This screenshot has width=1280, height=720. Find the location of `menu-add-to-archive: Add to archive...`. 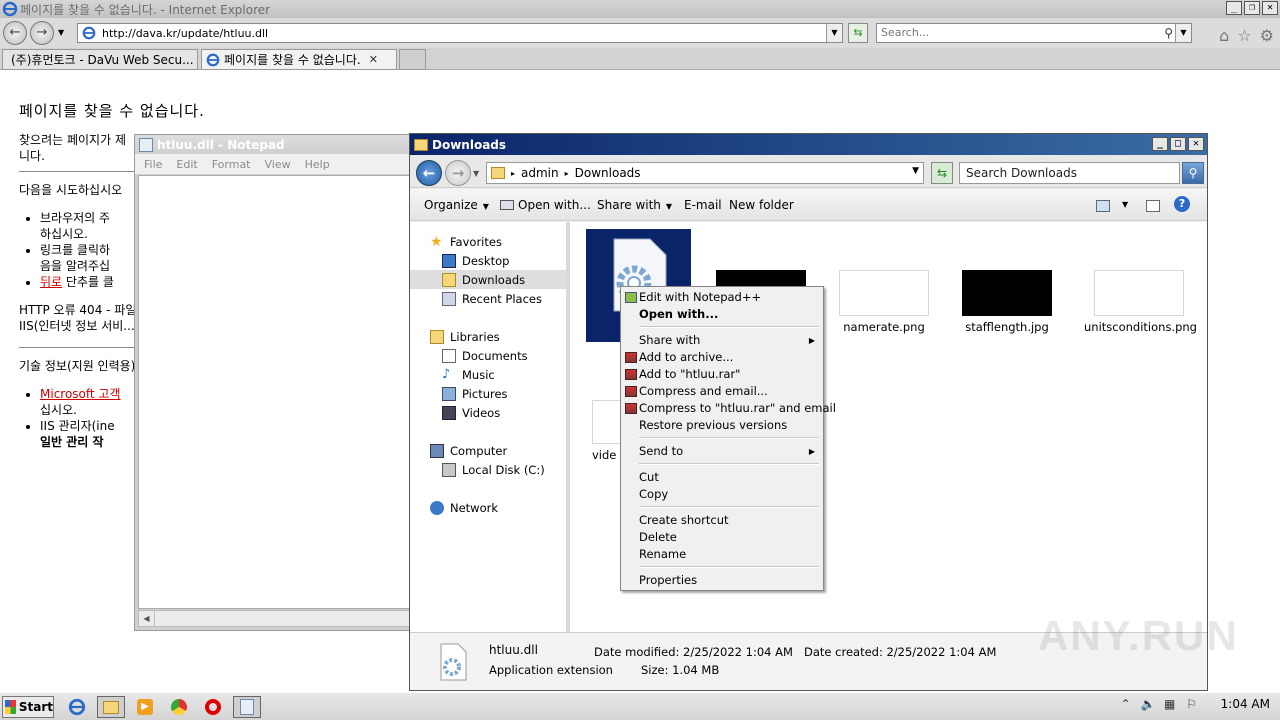

menu-add-to-archive: Add to archive... is located at coordinates (722, 357).